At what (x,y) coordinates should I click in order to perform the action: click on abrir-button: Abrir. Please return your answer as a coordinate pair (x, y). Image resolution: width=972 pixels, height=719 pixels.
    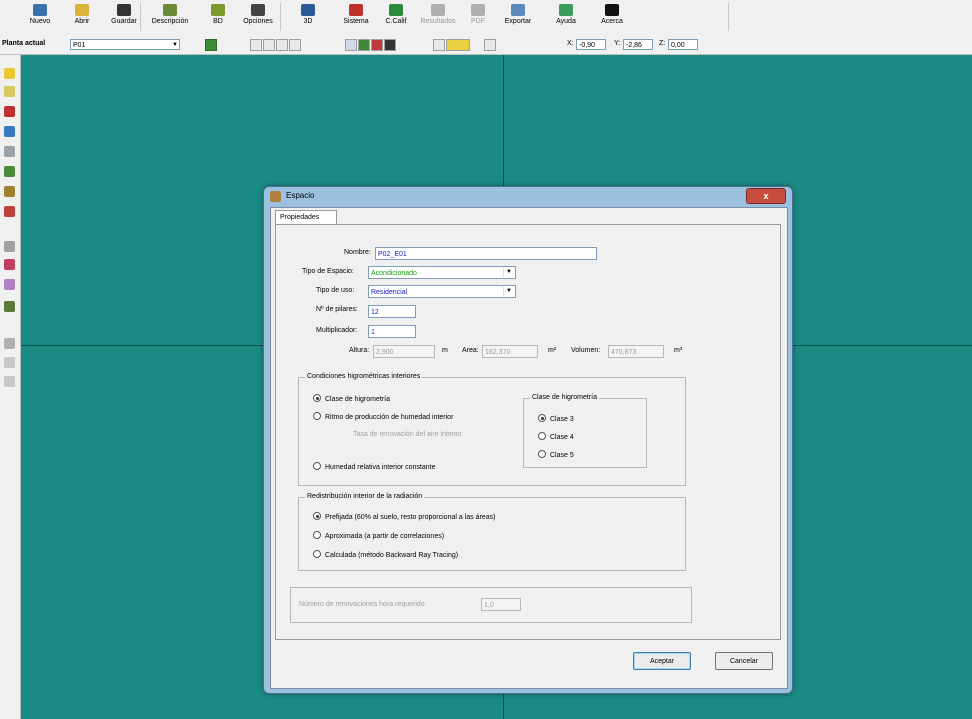
    Looking at the image, I should click on (82, 18).